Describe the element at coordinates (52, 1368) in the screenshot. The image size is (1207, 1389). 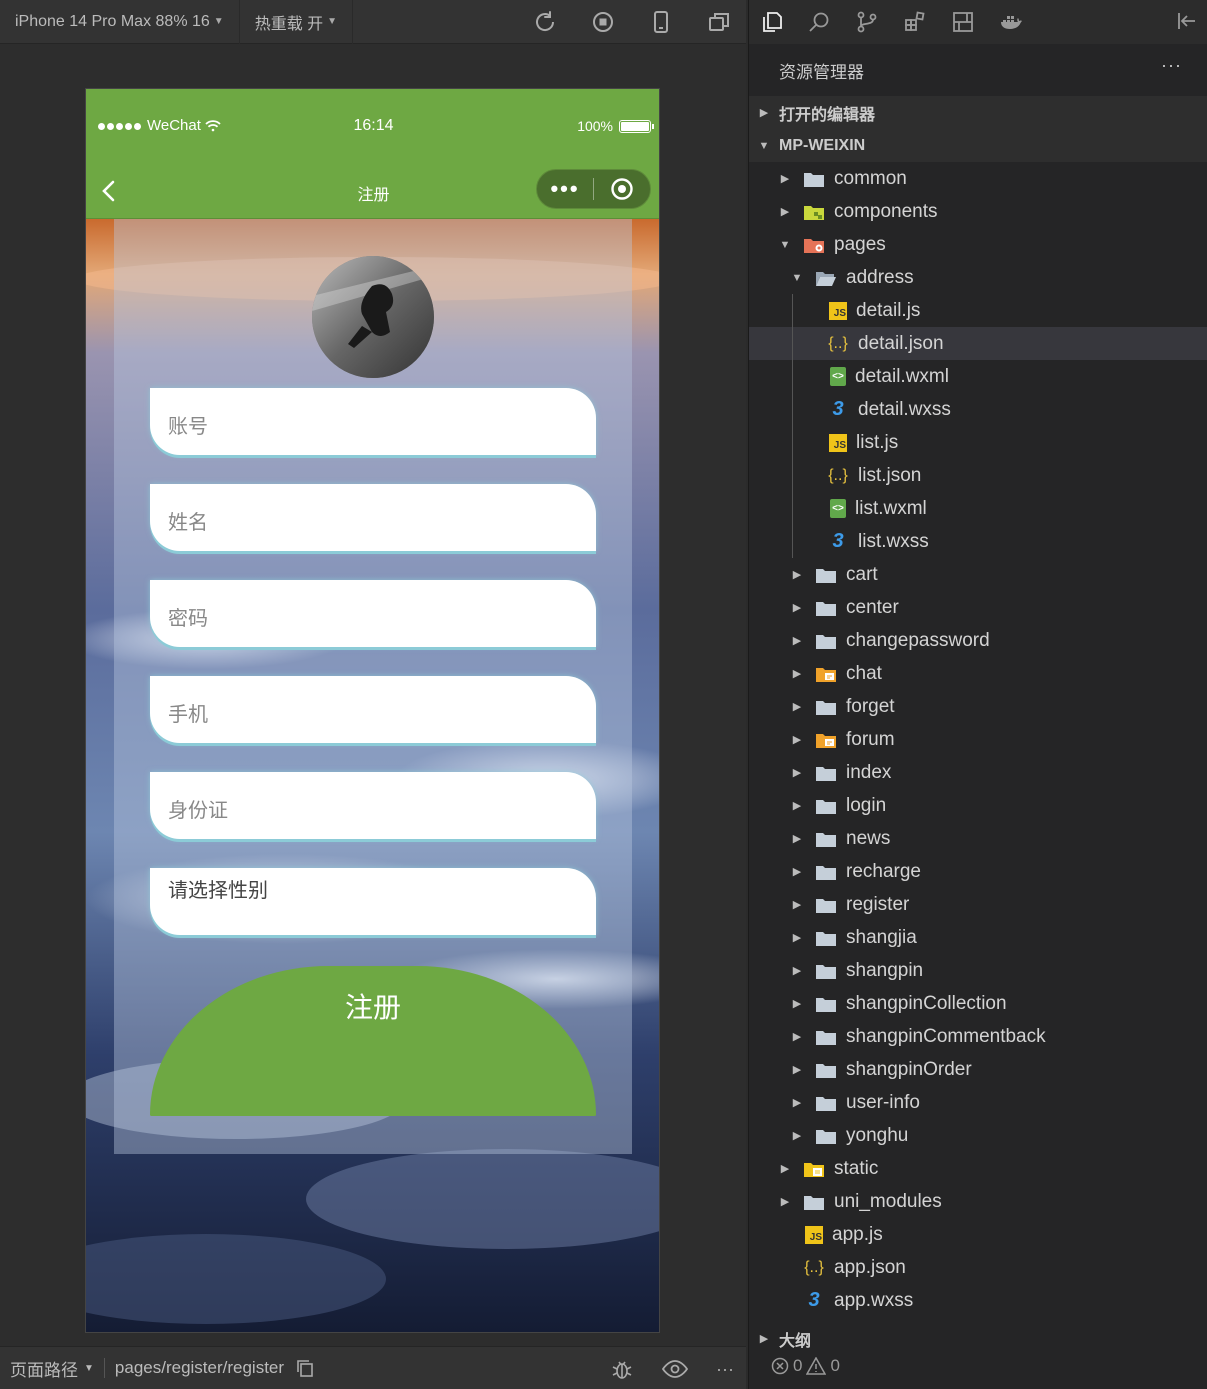
I see `page-path-dropdown: 页面路径 ▼` at that location.